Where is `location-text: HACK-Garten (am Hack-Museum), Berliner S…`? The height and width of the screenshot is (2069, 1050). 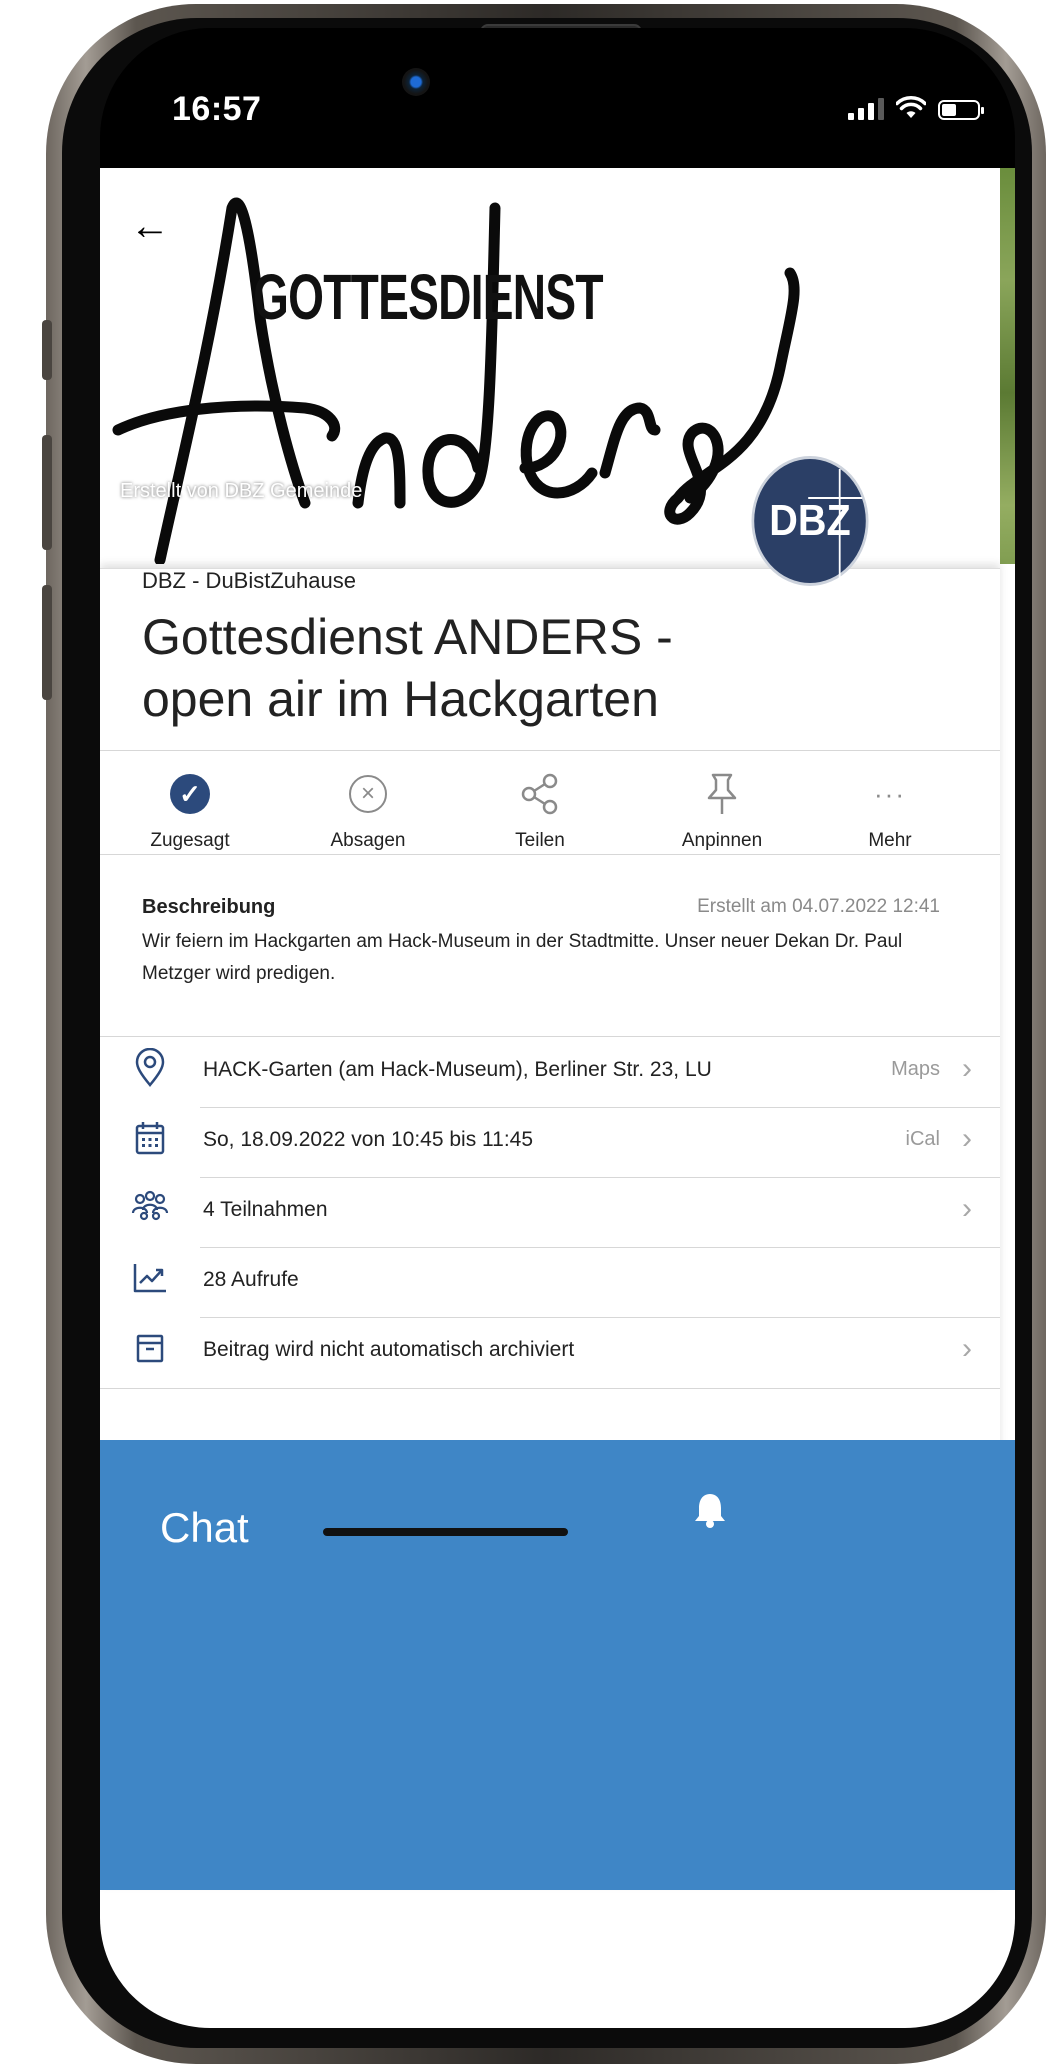
location-text: HACK-Garten (am Hack-Museum), Berliner S… is located at coordinates (457, 1069).